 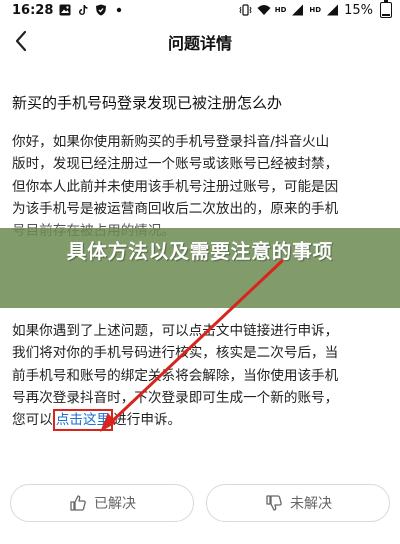 I want to click on dot-icon, so click(x=118, y=10).